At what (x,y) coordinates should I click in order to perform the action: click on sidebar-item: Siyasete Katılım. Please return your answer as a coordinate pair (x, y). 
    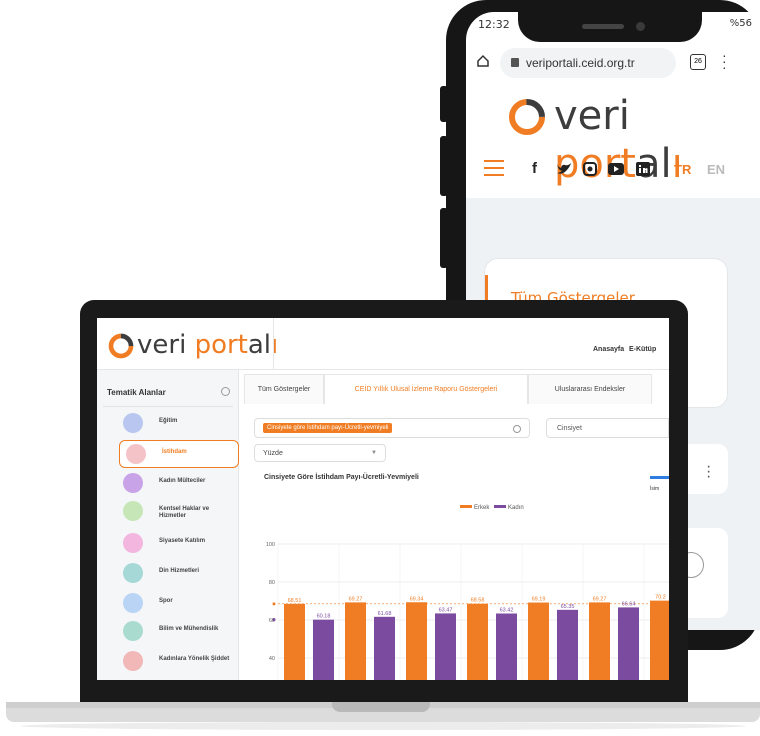
    Looking at the image, I should click on (178, 544).